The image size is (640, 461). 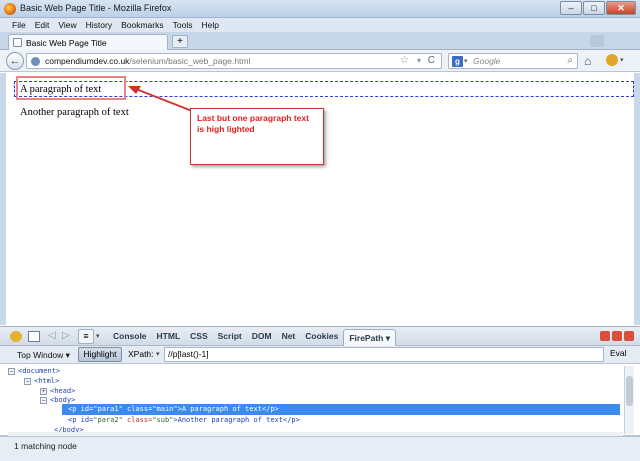 I want to click on fb-menu-button: ≡, so click(x=86, y=336).